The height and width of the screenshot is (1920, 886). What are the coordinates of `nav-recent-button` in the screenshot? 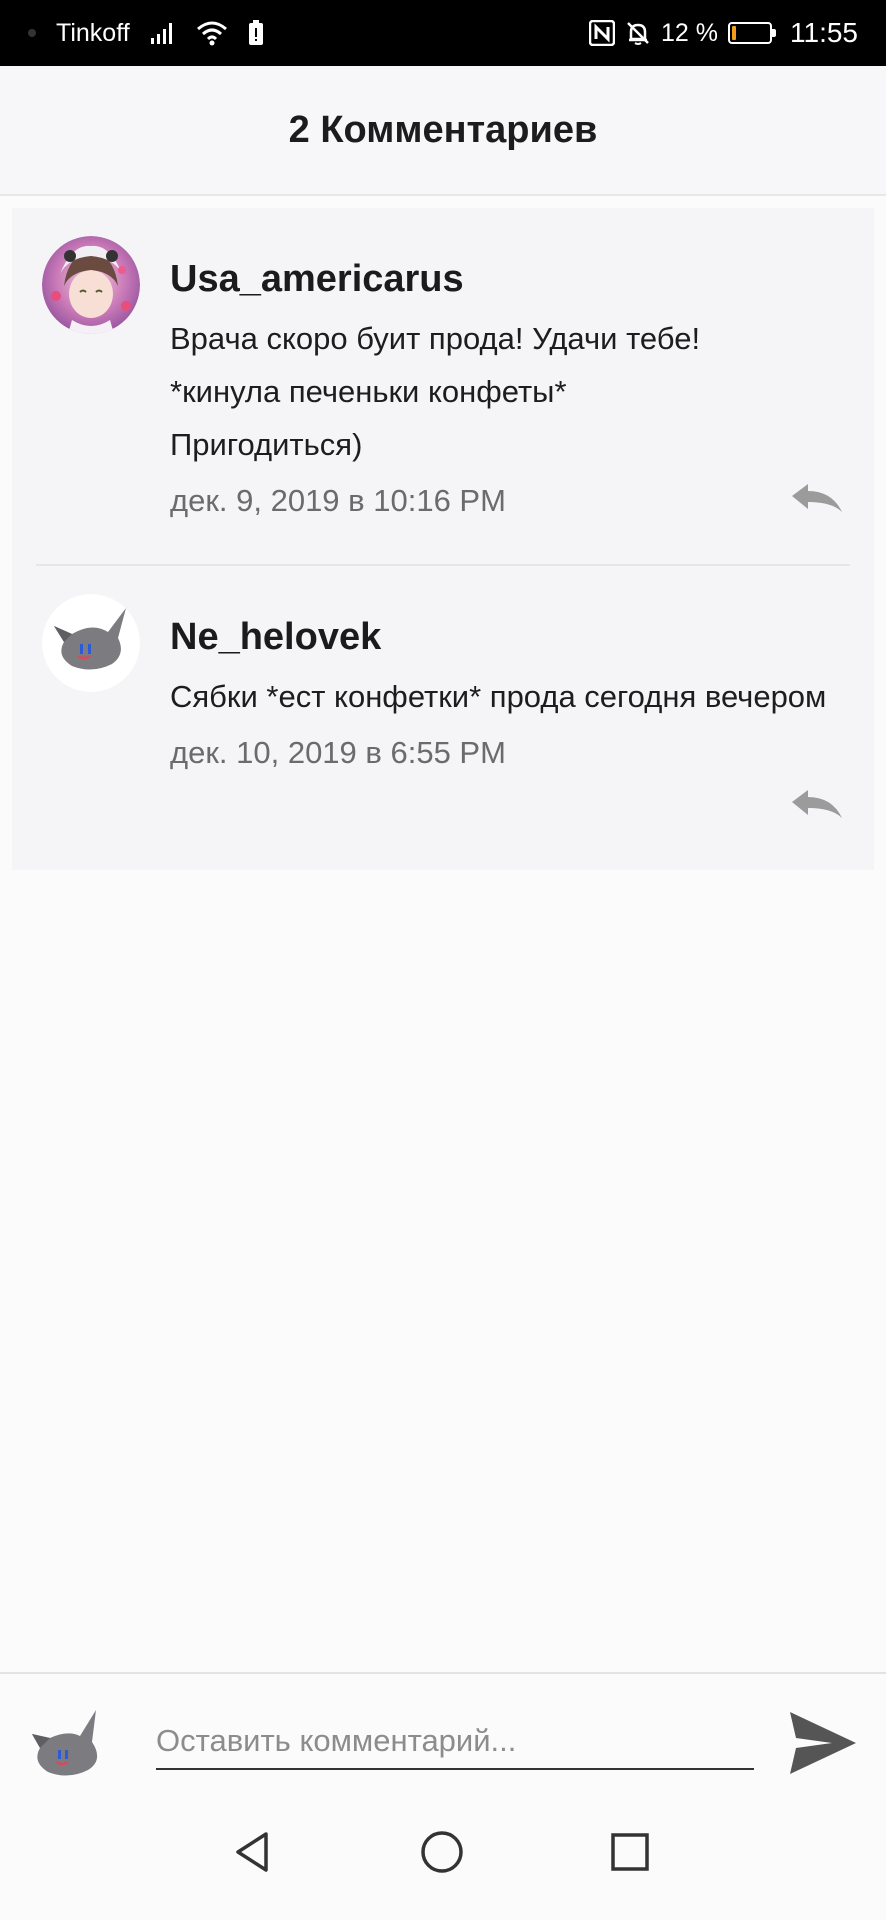 It's located at (630, 1852).